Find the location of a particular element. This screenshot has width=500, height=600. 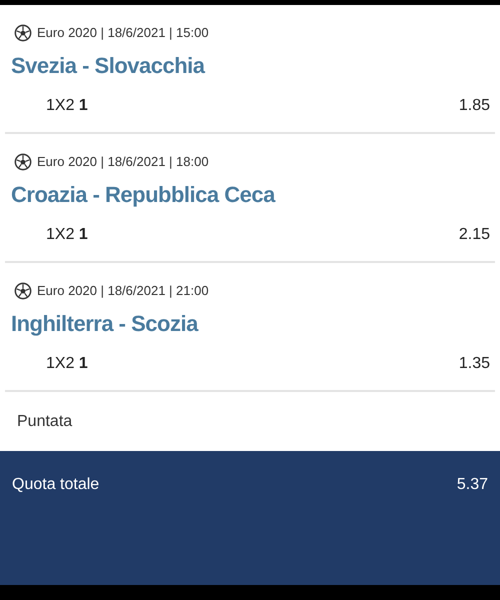

match-title: Svezia - Slovacchia is located at coordinates (107, 66).